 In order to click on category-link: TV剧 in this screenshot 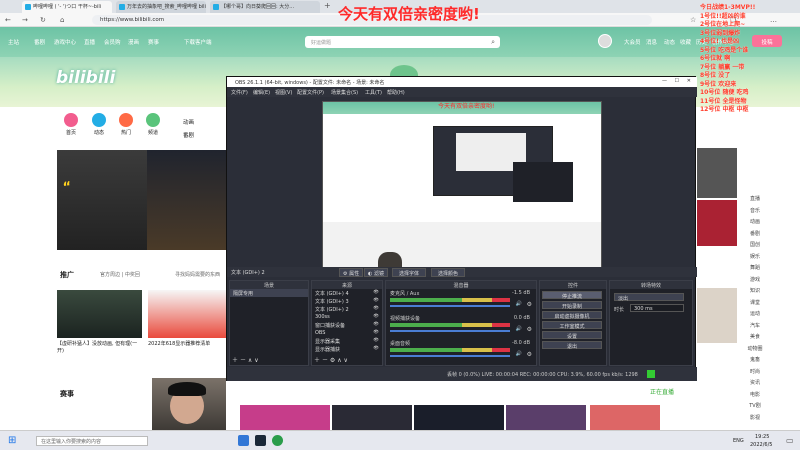, I will do `click(755, 408)`.